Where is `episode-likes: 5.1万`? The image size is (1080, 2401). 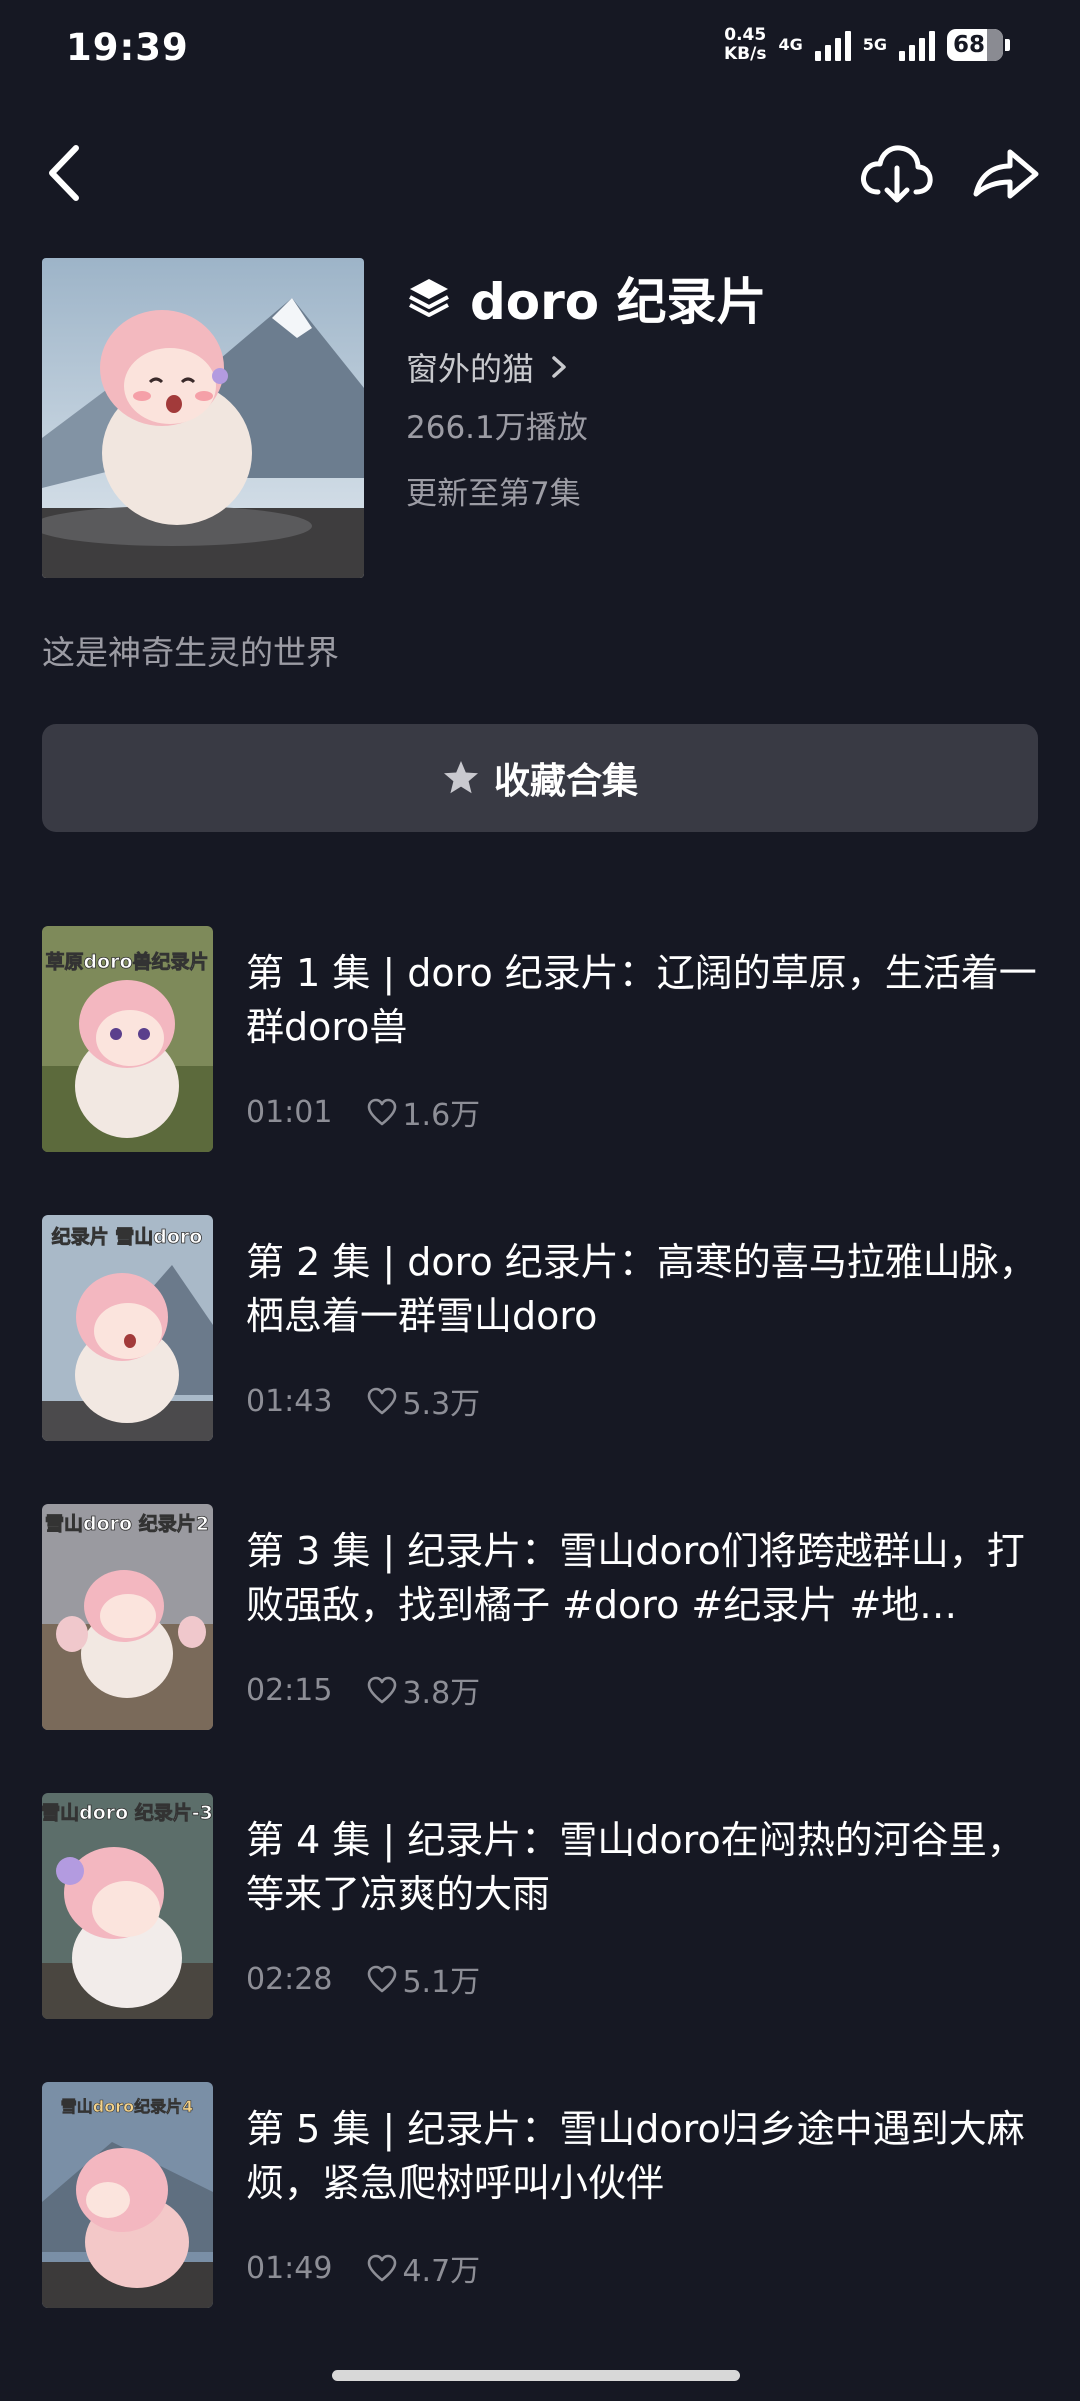
episode-likes: 5.1万 is located at coordinates (423, 1979).